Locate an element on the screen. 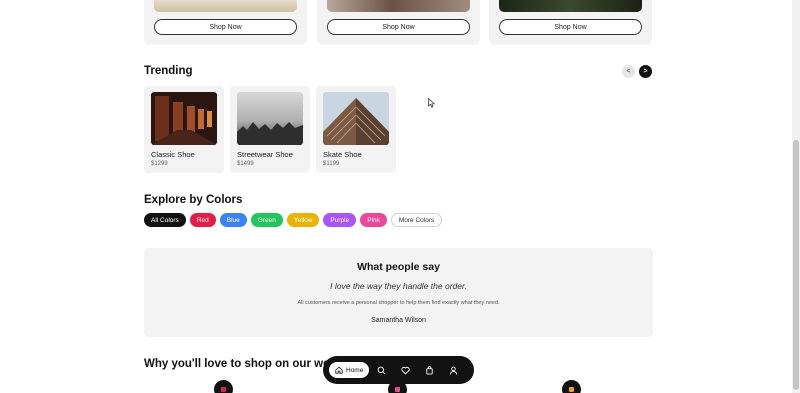  page-scrollbar is located at coordinates (796, 196).